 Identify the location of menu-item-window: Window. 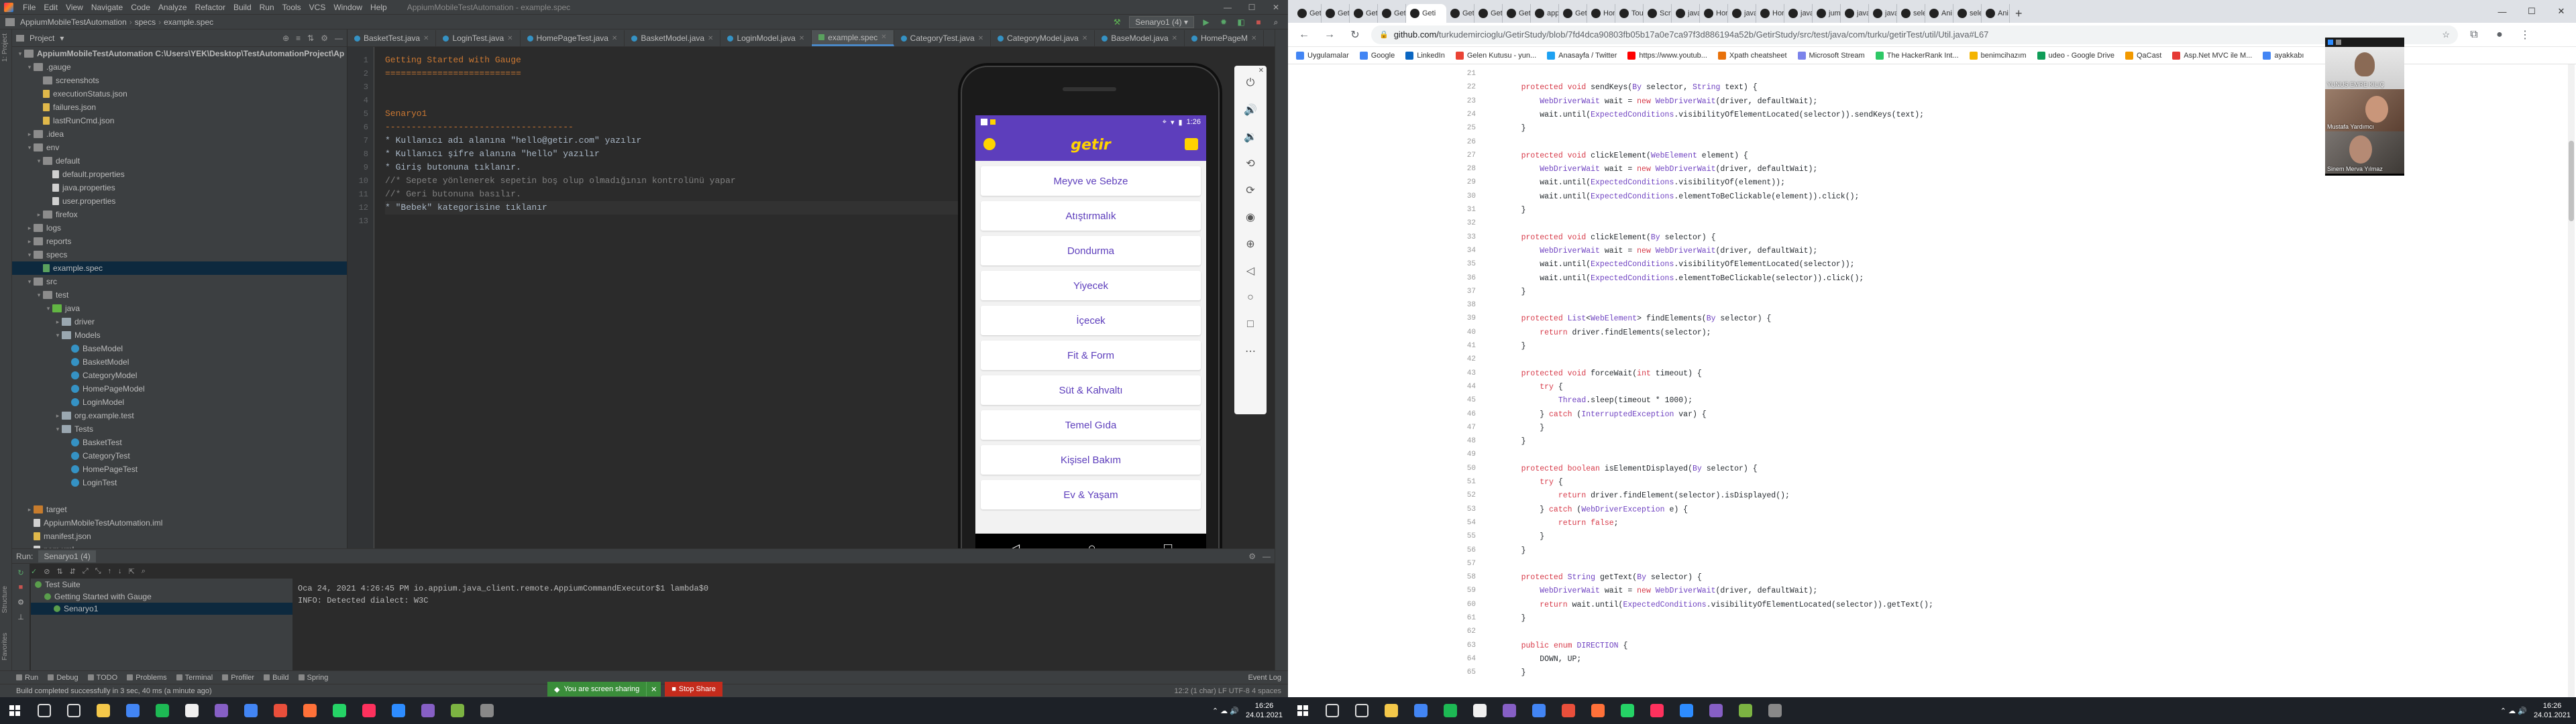
(347, 7).